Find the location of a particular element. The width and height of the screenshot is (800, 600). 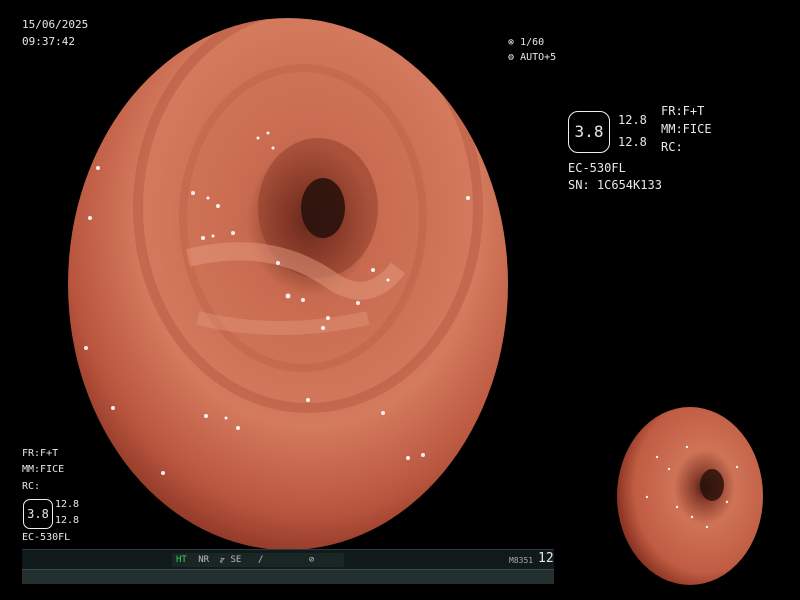

pip-endoscope-view is located at coordinates (690, 496).